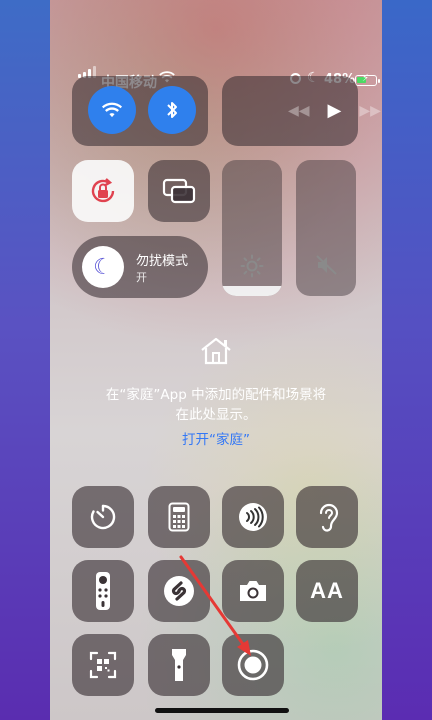  I want to click on calculator-icon, so click(179, 517).